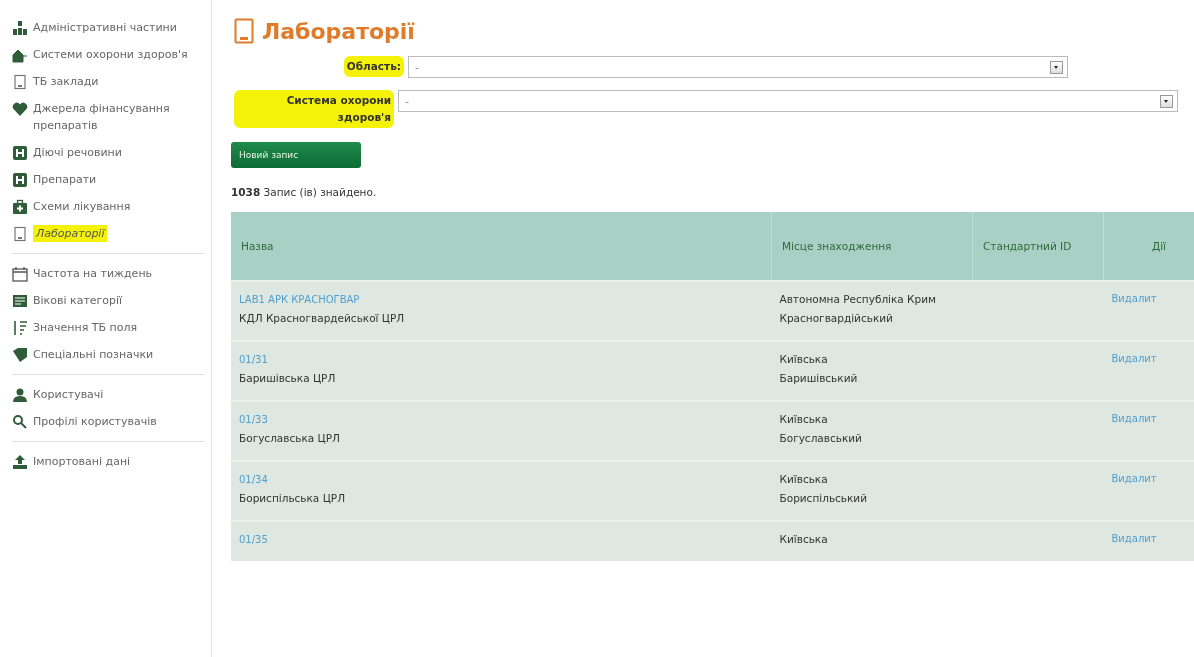  What do you see at coordinates (501, 246) in the screenshot?
I see `column-header: Назва` at bounding box center [501, 246].